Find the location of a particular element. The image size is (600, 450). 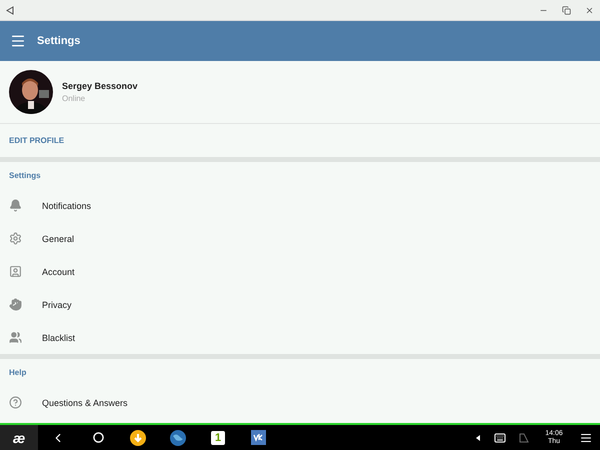

gear-icon is located at coordinates (15, 238).